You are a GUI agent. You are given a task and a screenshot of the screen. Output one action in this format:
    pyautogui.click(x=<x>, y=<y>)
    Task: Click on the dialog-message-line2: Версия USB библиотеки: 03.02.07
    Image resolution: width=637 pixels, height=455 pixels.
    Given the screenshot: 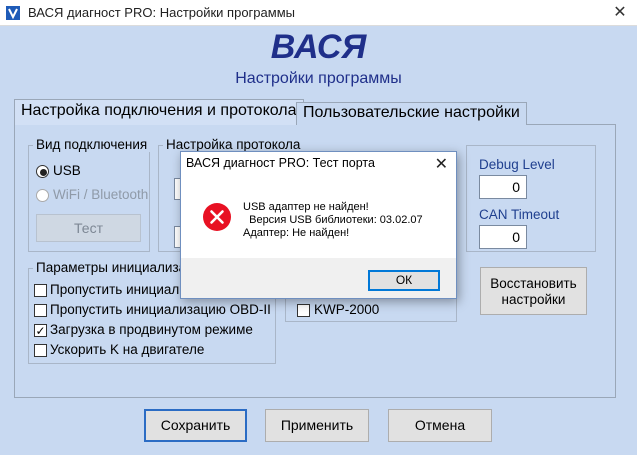 What is the action you would take?
    pyautogui.click(x=333, y=220)
    